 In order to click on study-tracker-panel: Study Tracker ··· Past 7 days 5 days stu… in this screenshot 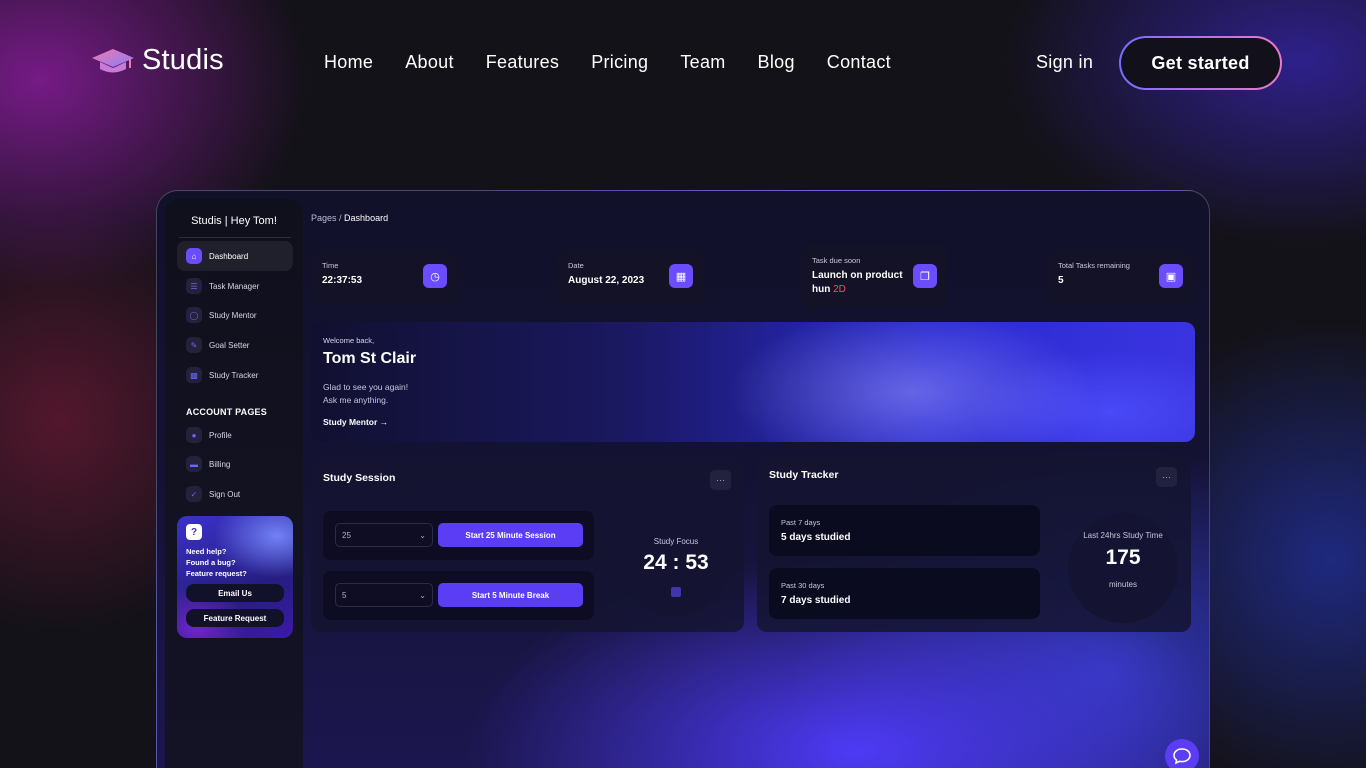, I will do `click(974, 544)`.